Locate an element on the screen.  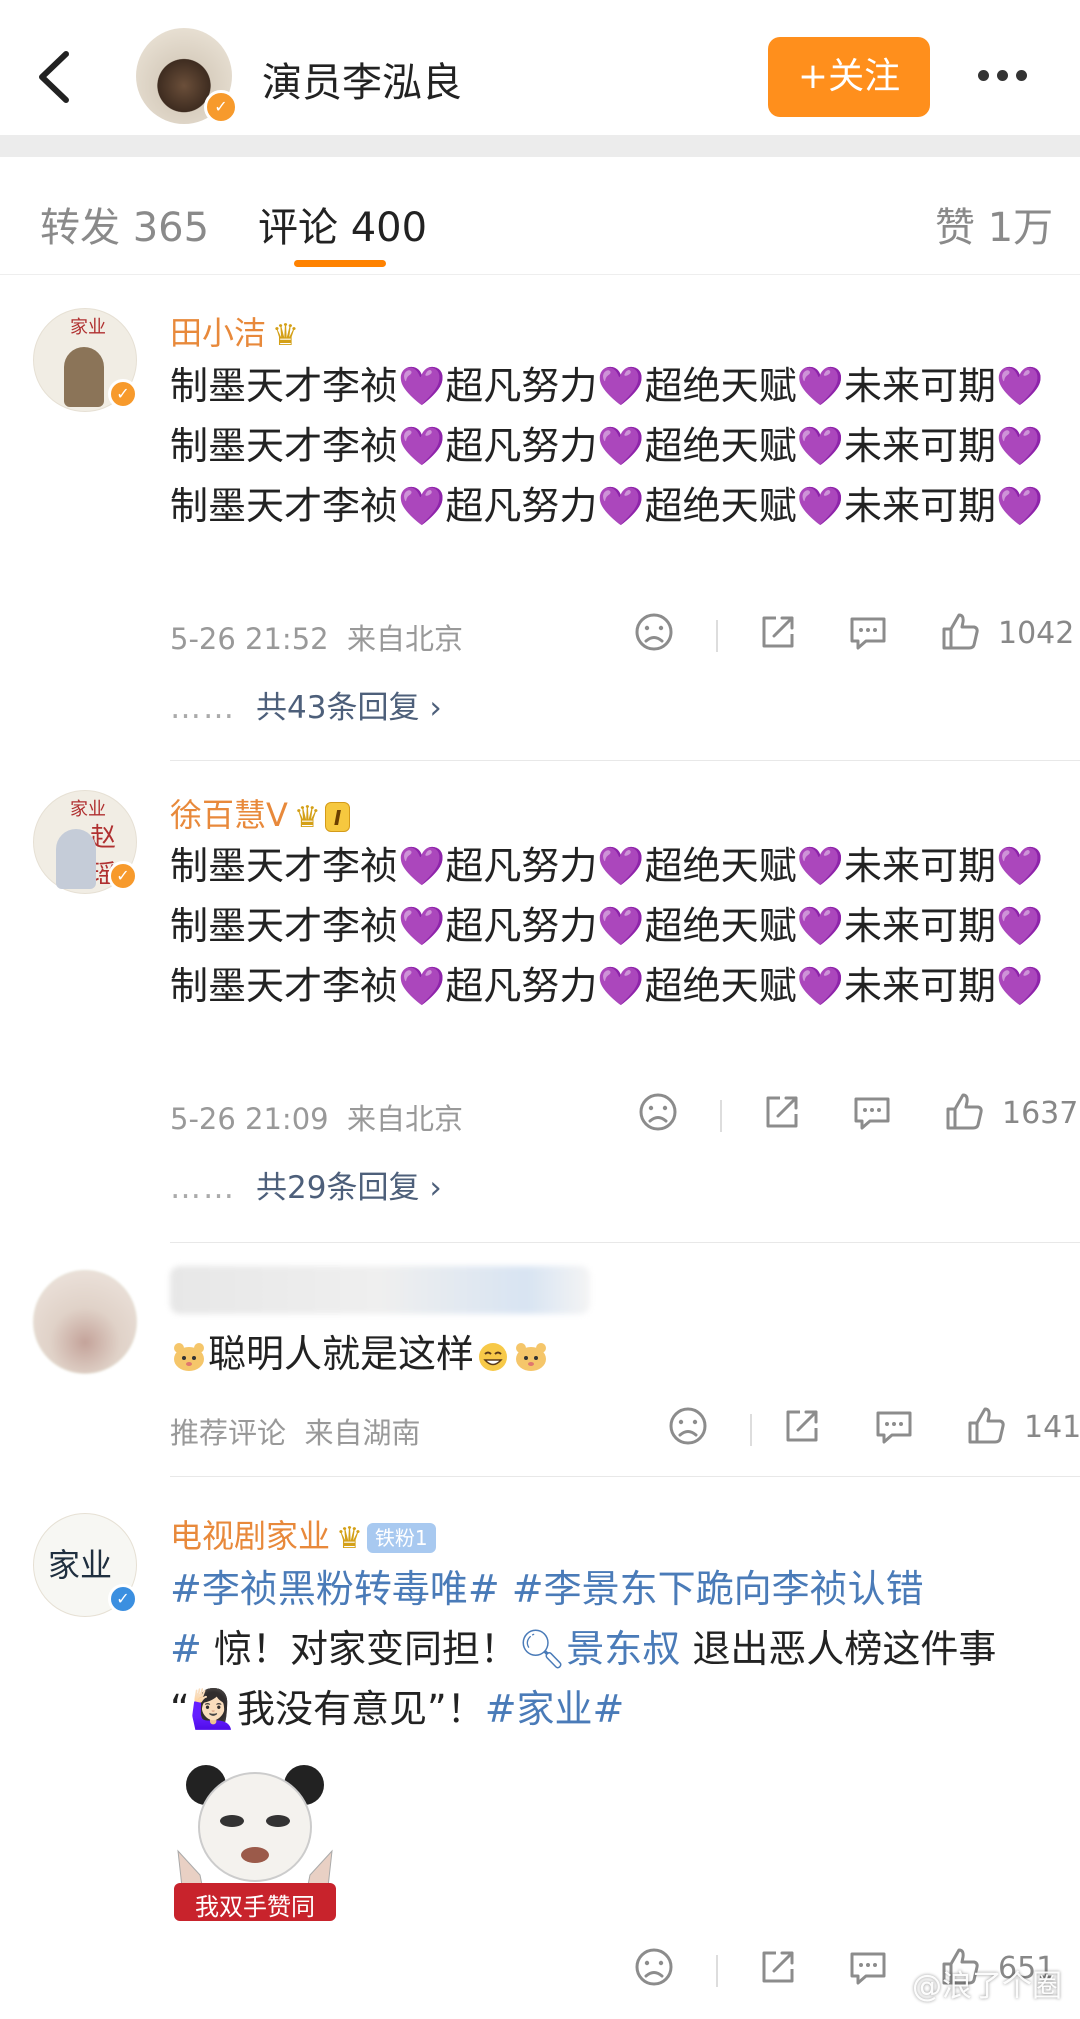
view-replies-link: …… 共43条回复 › is located at coordinates (306, 704).